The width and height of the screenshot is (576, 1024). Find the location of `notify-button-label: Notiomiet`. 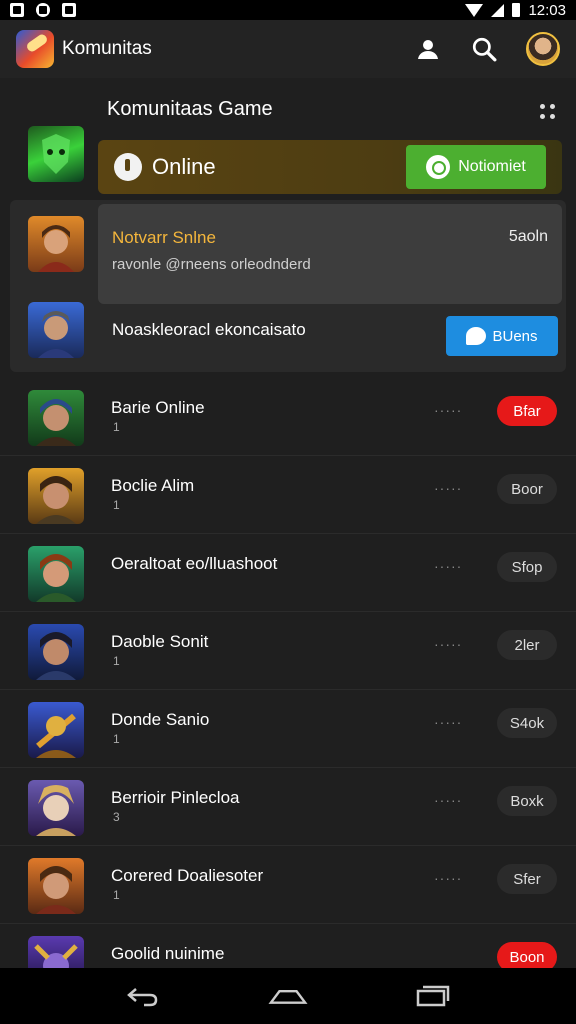

notify-button-label: Notiomiet is located at coordinates (492, 166).